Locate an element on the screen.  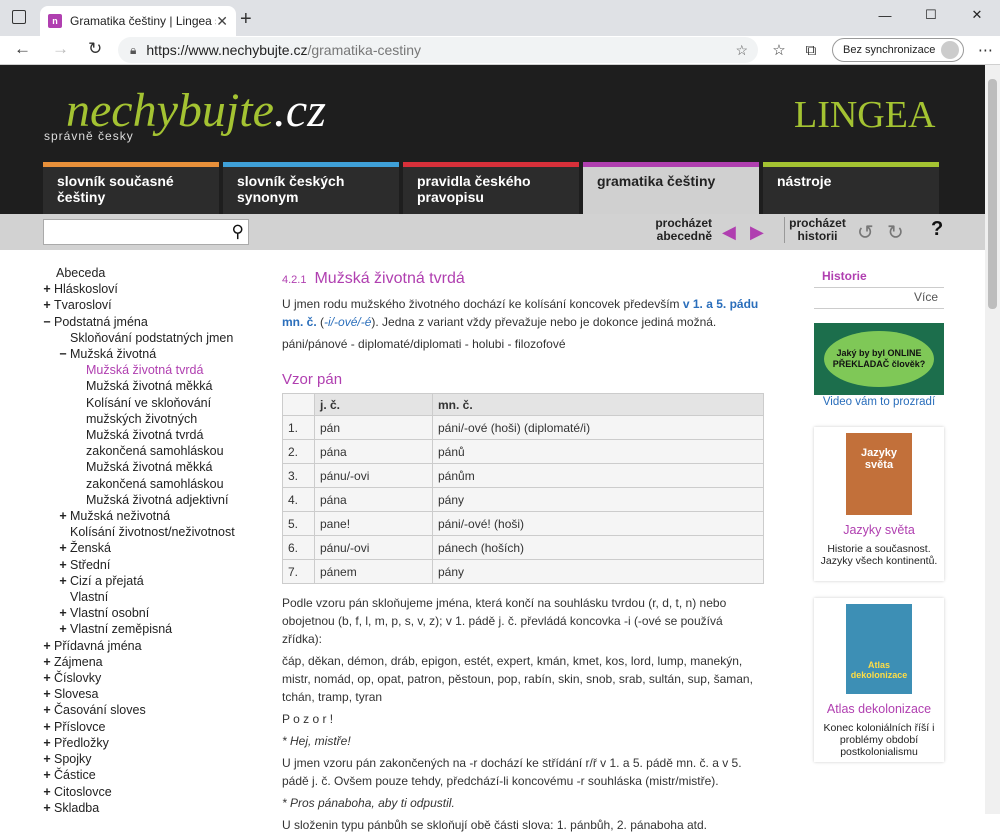
book-title: Atlas dekolonizace is located at coordinates (879, 709).